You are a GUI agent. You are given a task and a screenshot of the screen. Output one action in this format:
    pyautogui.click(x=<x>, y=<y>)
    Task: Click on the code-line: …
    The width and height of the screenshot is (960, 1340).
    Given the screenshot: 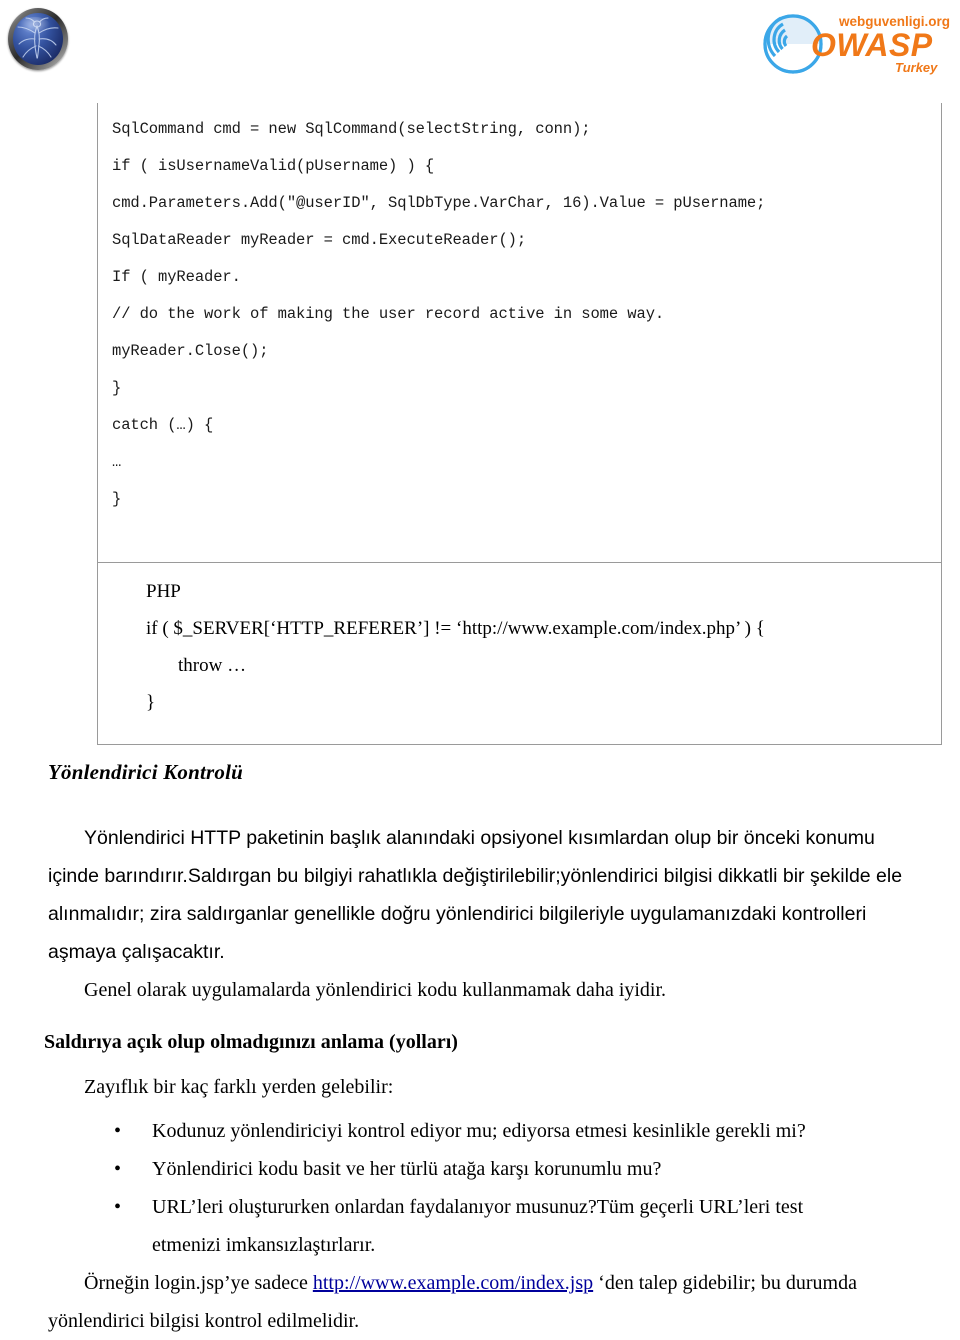 What is the action you would take?
    pyautogui.click(x=117, y=462)
    